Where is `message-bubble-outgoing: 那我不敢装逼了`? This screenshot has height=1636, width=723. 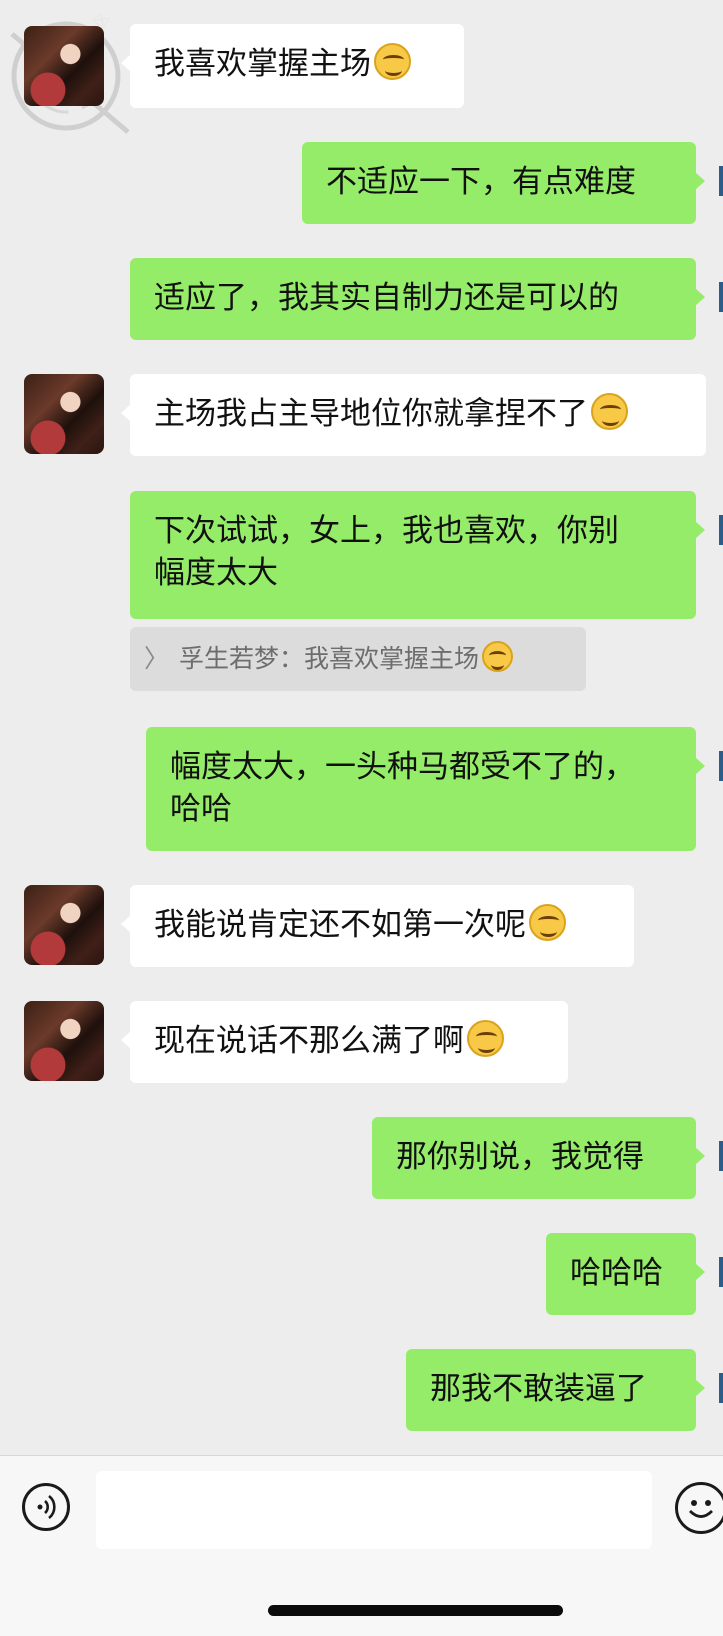
message-bubble-outgoing: 那我不敢装逼了 is located at coordinates (555, 1390).